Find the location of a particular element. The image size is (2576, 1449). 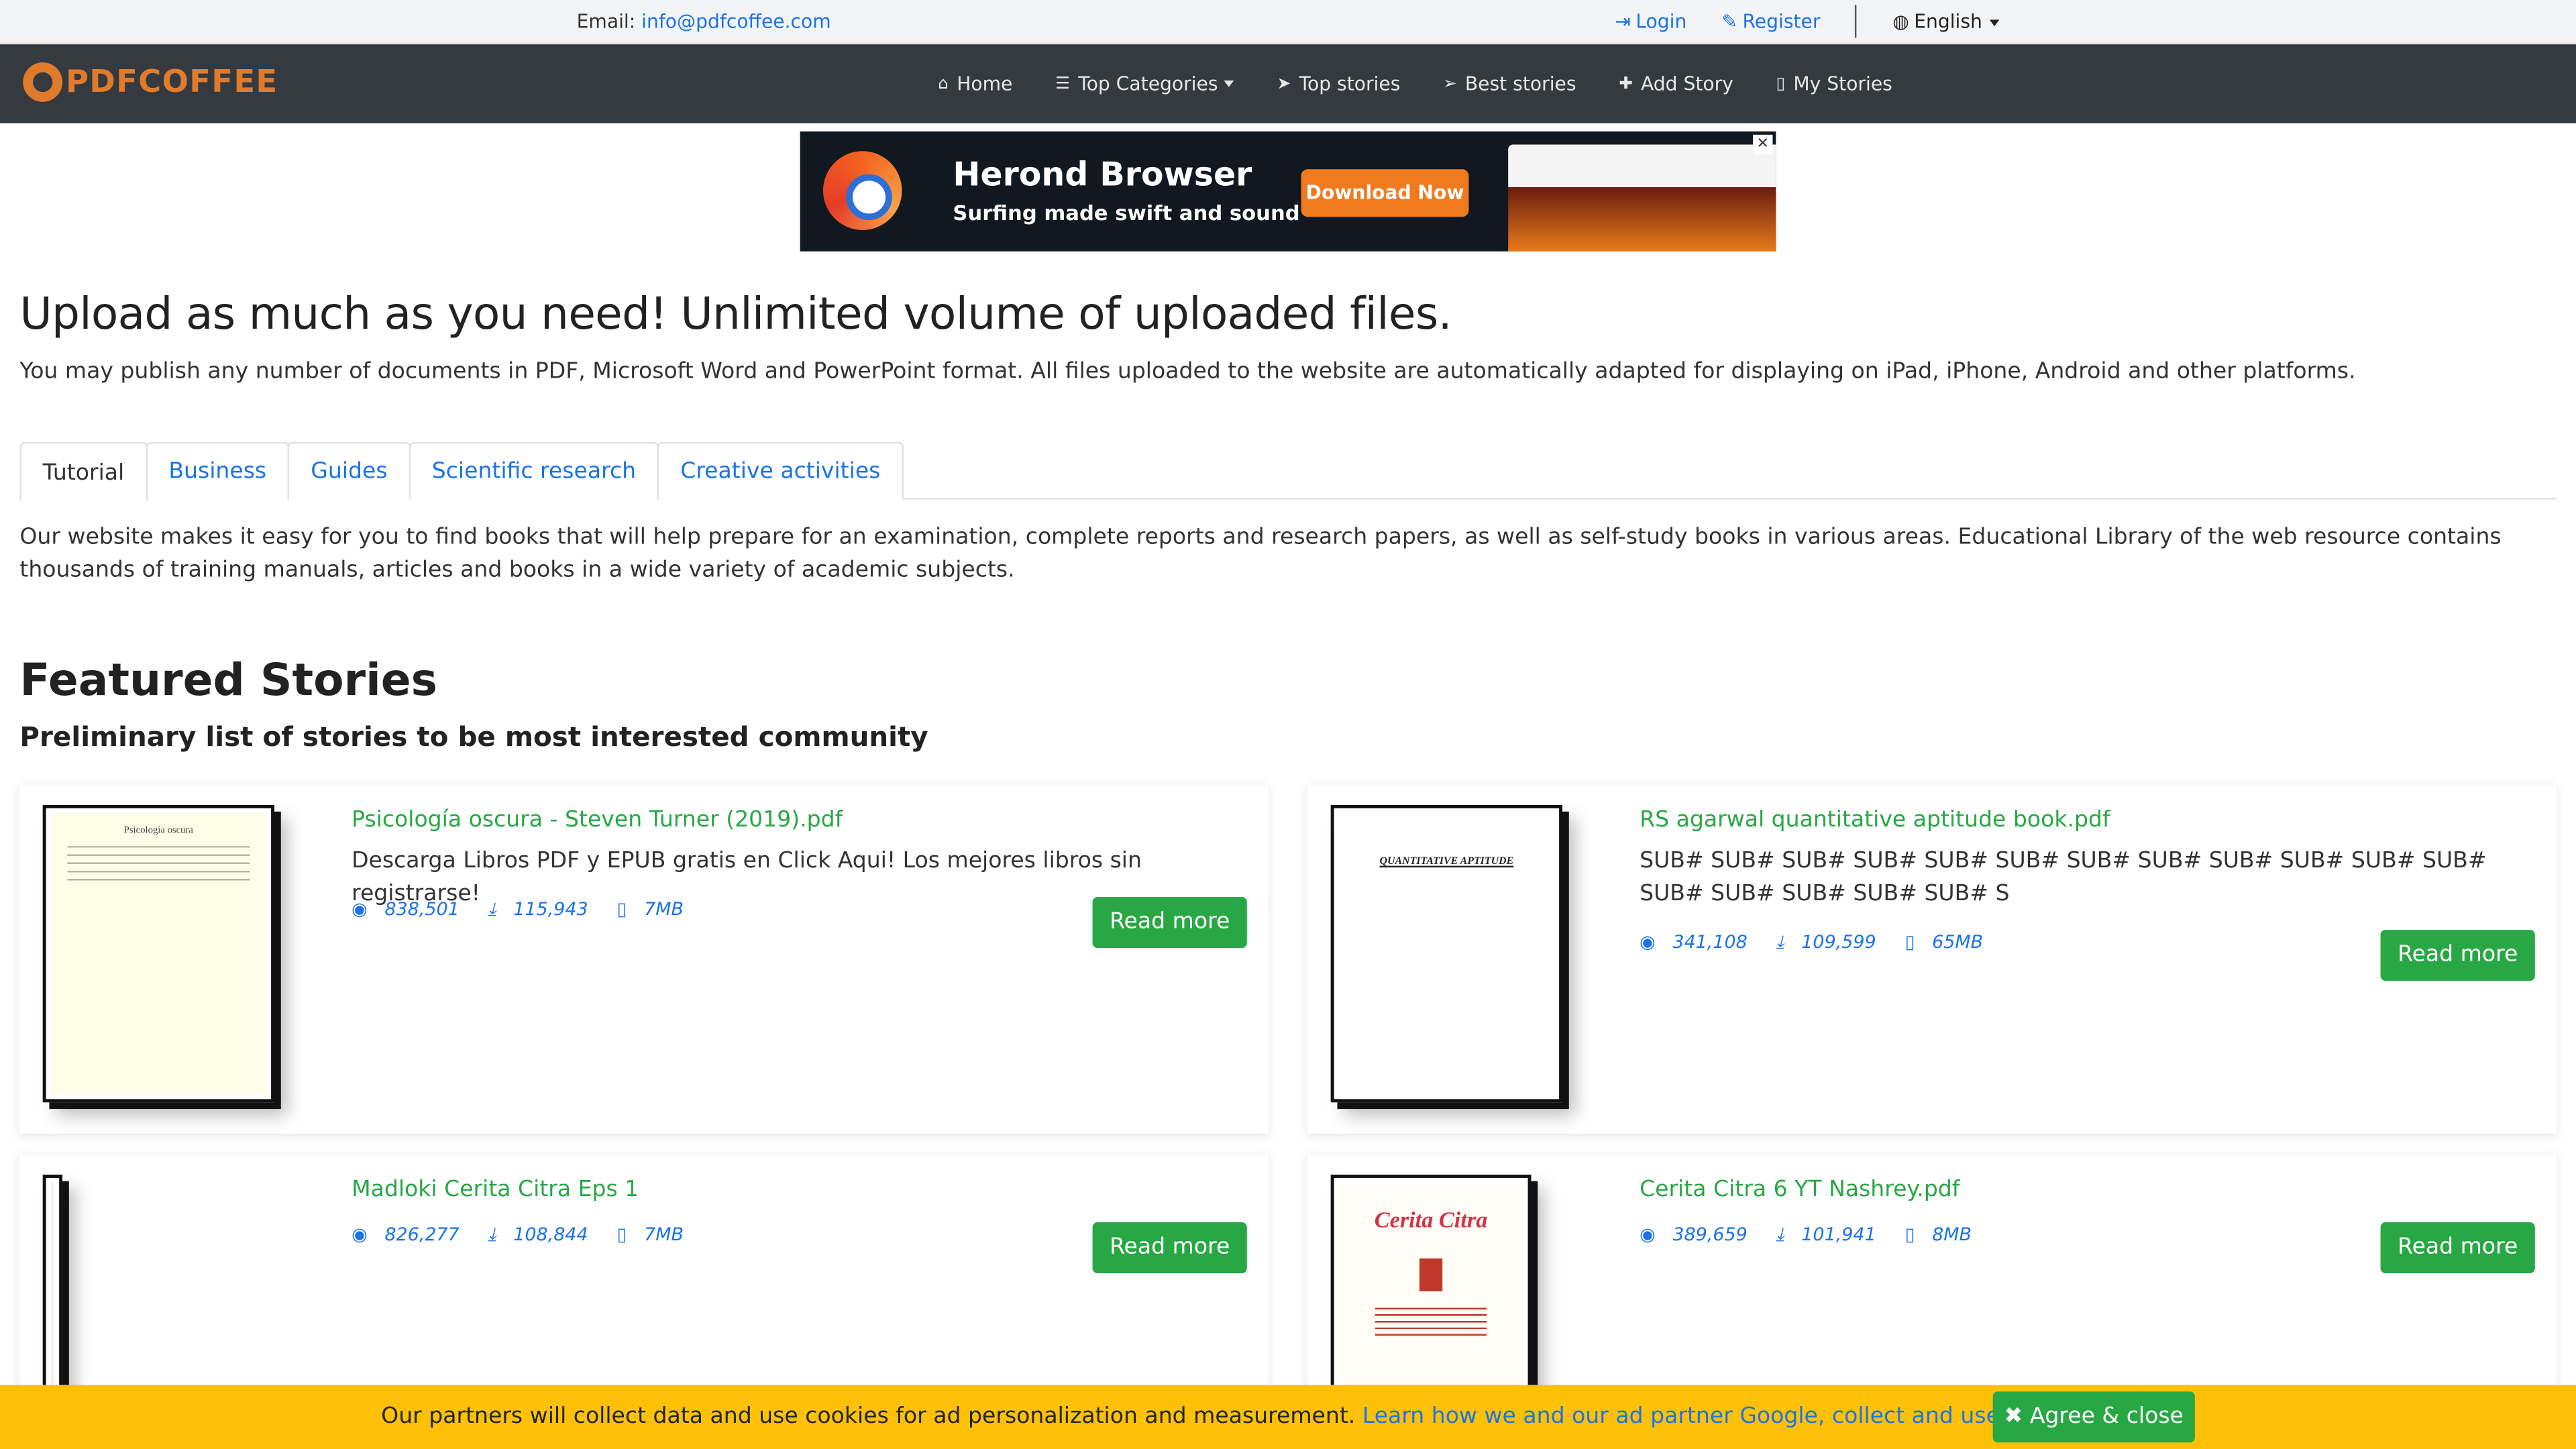

tab-creative-activities: Creative activities is located at coordinates (780, 470).